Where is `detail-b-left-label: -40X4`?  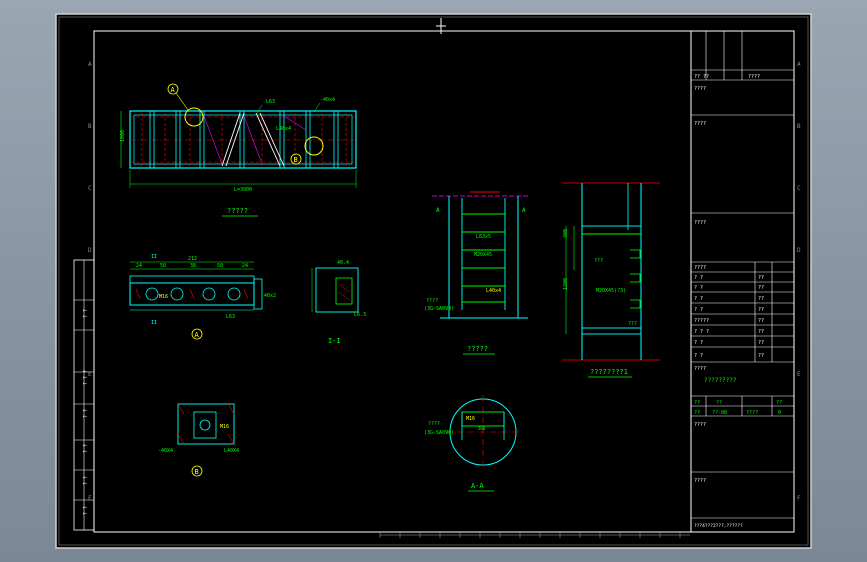 detail-b-left-label: -40X4 is located at coordinates (165, 451).